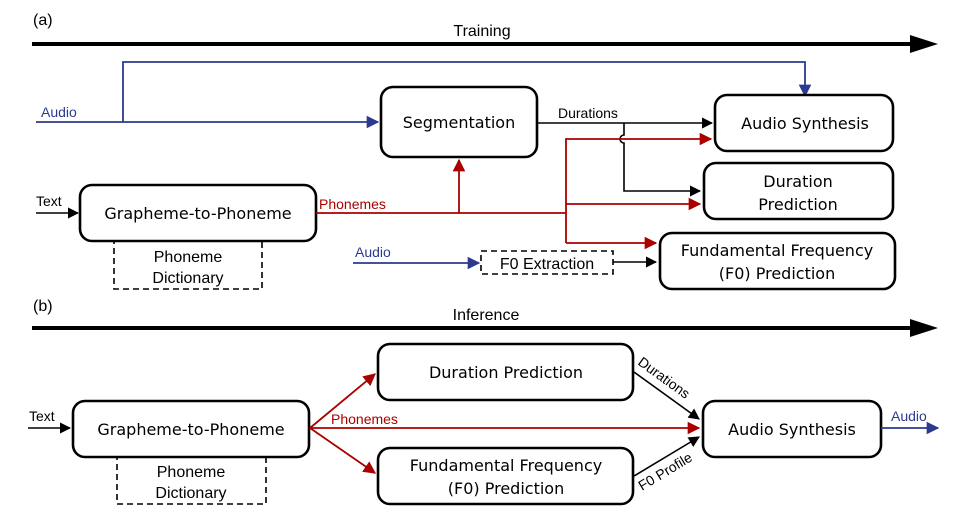  I want to click on panel-a-label: (a), so click(43, 20).